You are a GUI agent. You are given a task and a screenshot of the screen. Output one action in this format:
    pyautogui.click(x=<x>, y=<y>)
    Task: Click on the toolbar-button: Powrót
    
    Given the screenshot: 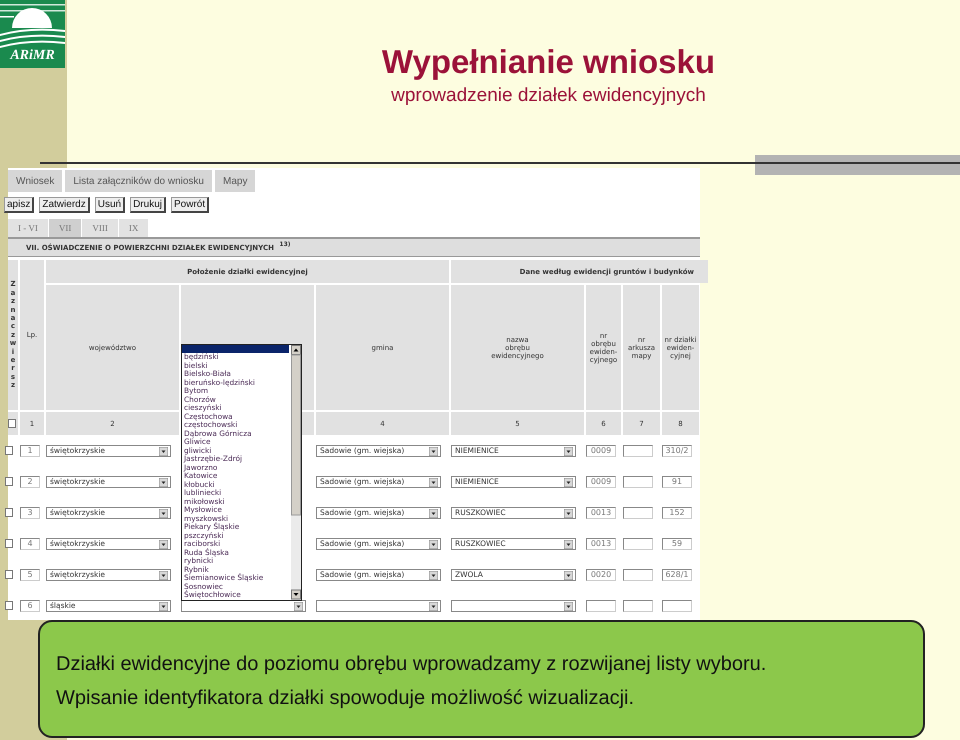 What is the action you would take?
    pyautogui.click(x=190, y=205)
    